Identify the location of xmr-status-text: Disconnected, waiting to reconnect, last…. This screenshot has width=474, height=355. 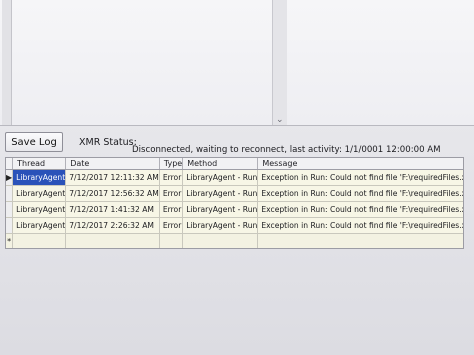
(286, 150).